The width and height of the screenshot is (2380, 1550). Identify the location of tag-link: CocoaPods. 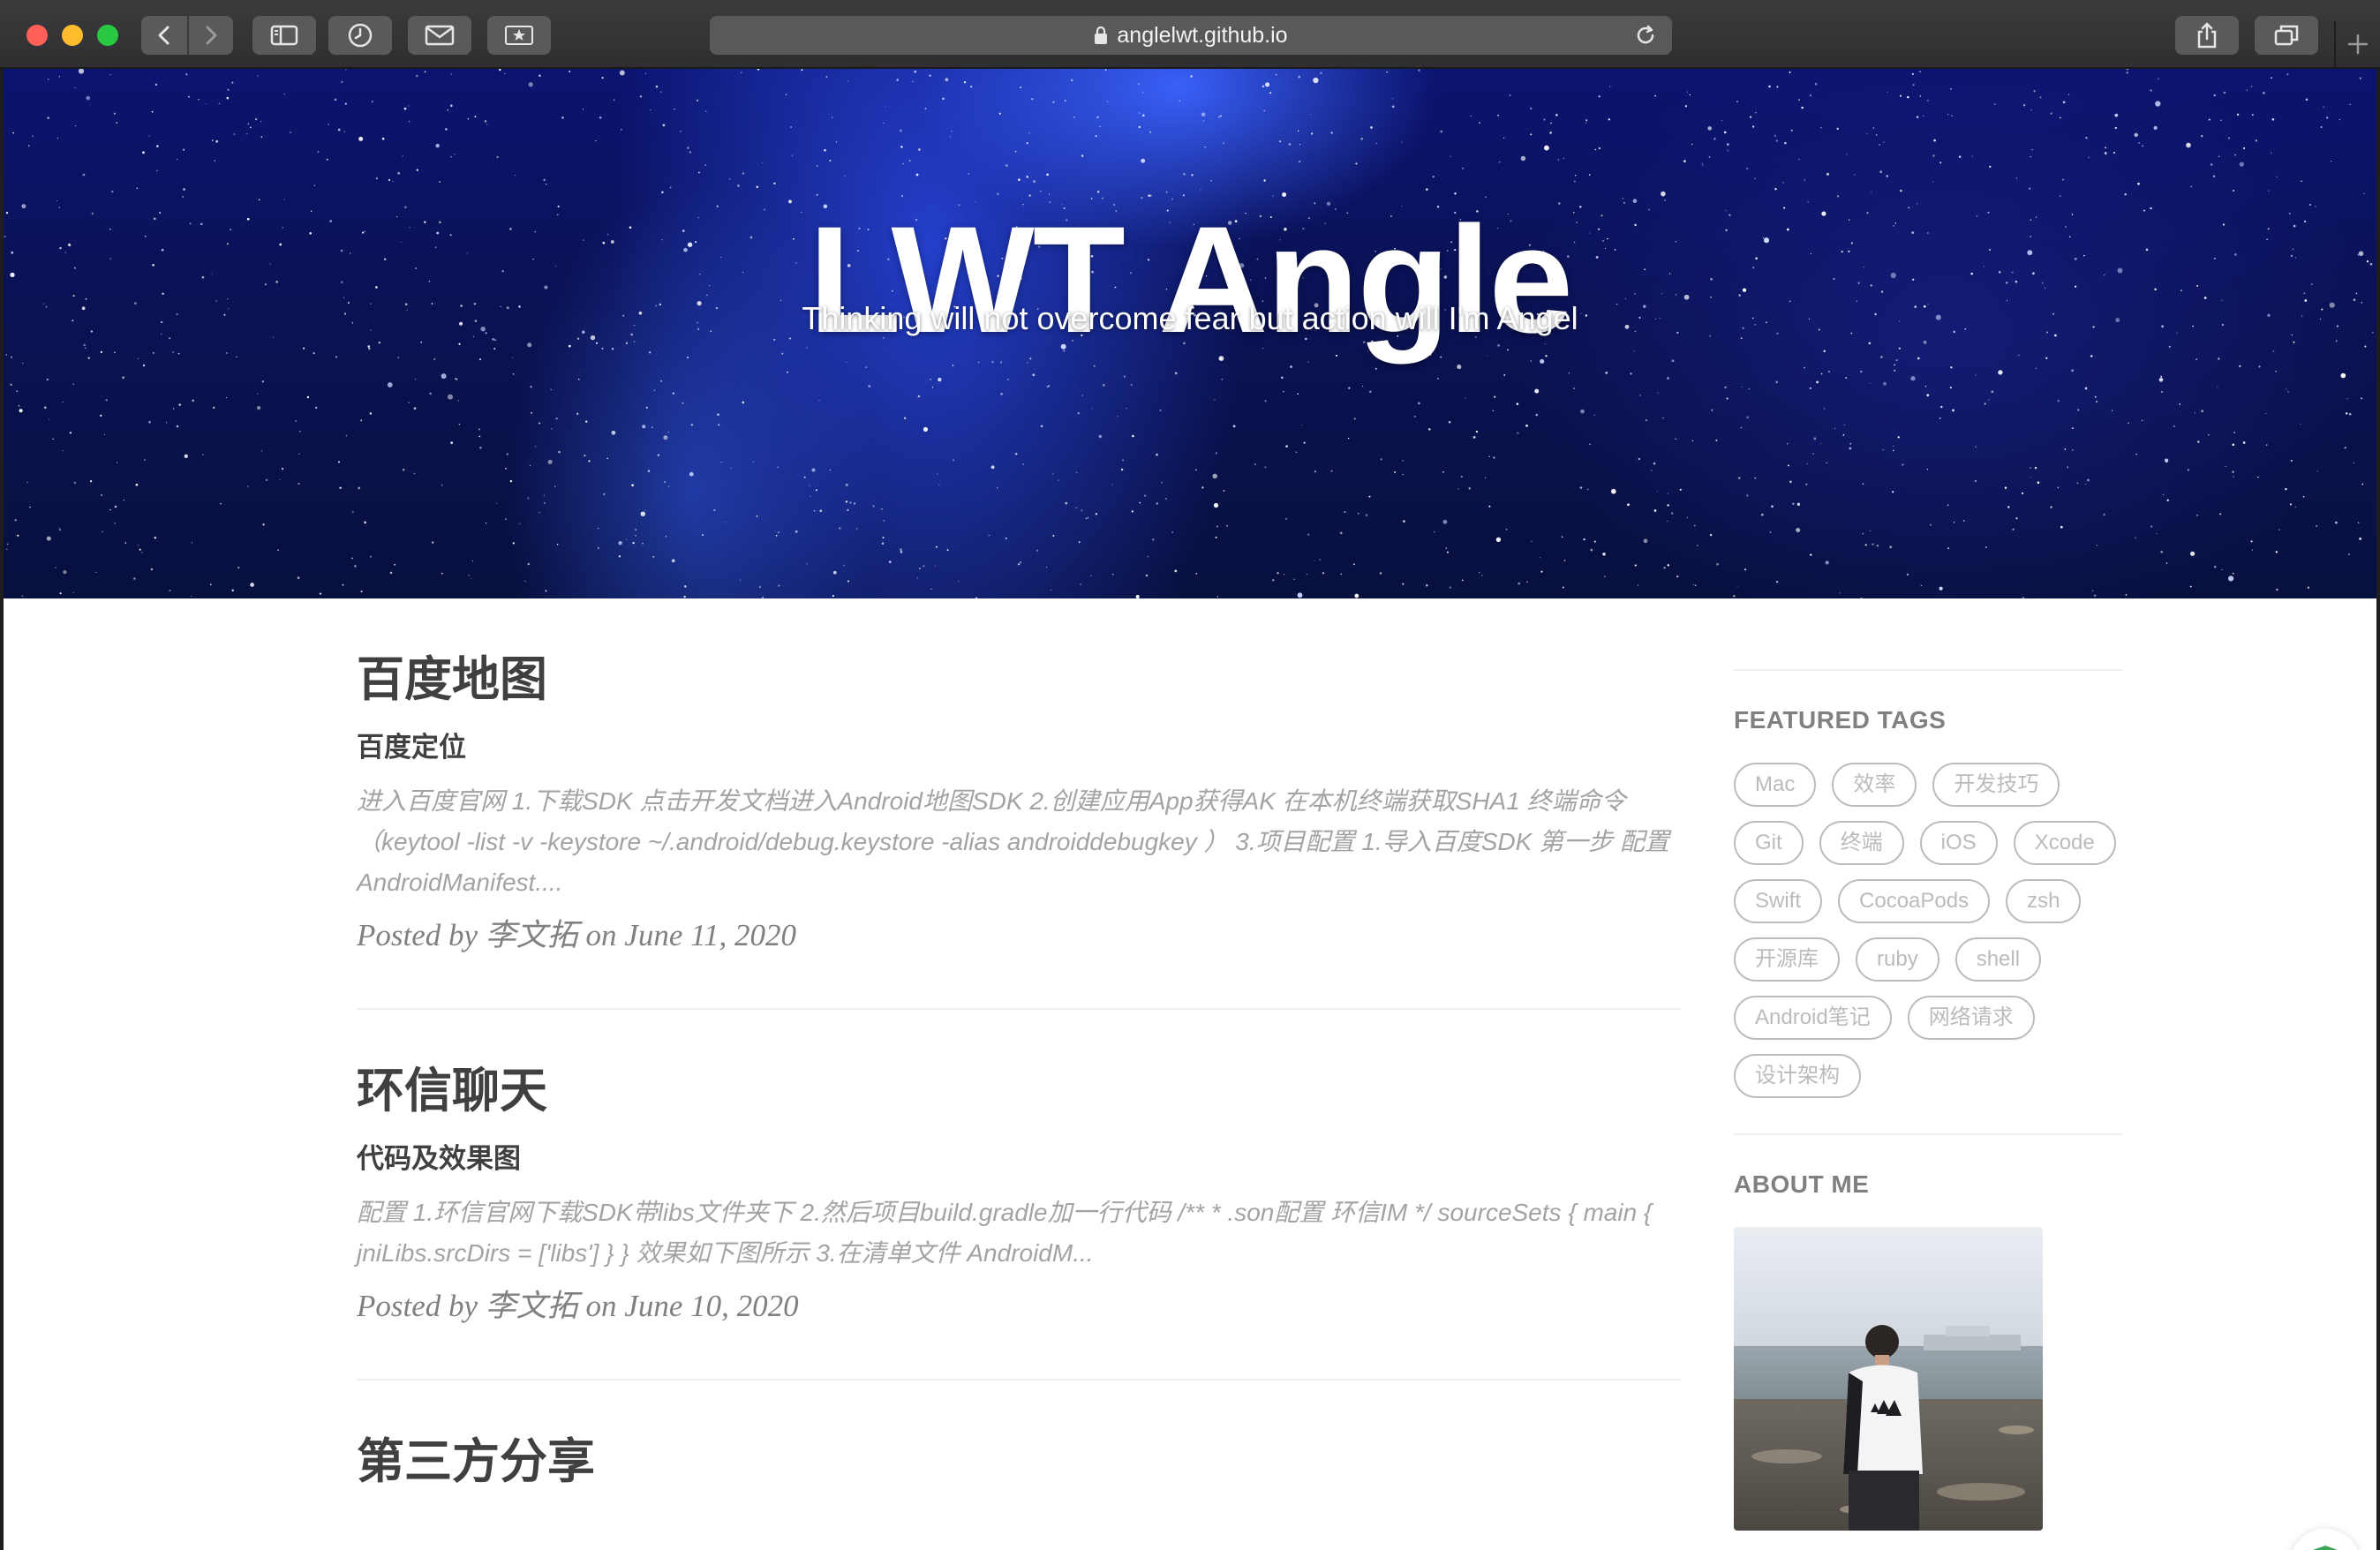
(1914, 901).